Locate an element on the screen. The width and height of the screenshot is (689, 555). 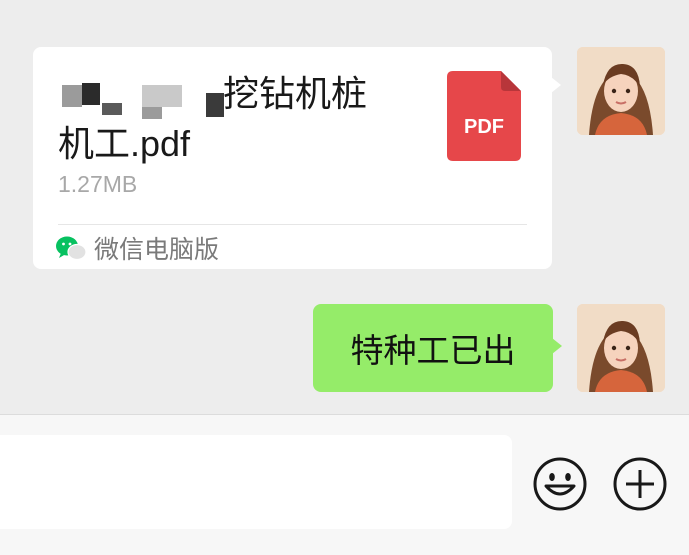
divider is located at coordinates (292, 224).